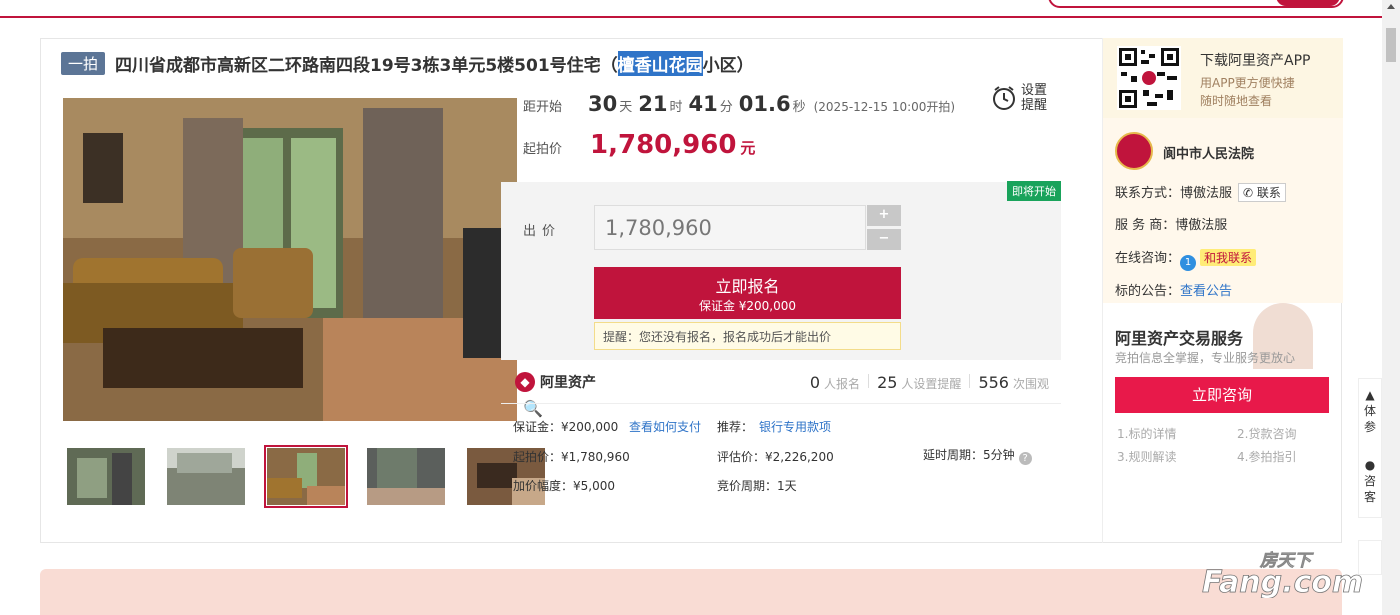 Image resolution: width=1400 pixels, height=615 pixels. Describe the element at coordinates (887, 382) in the screenshot. I see `reminder-count: 25` at that location.